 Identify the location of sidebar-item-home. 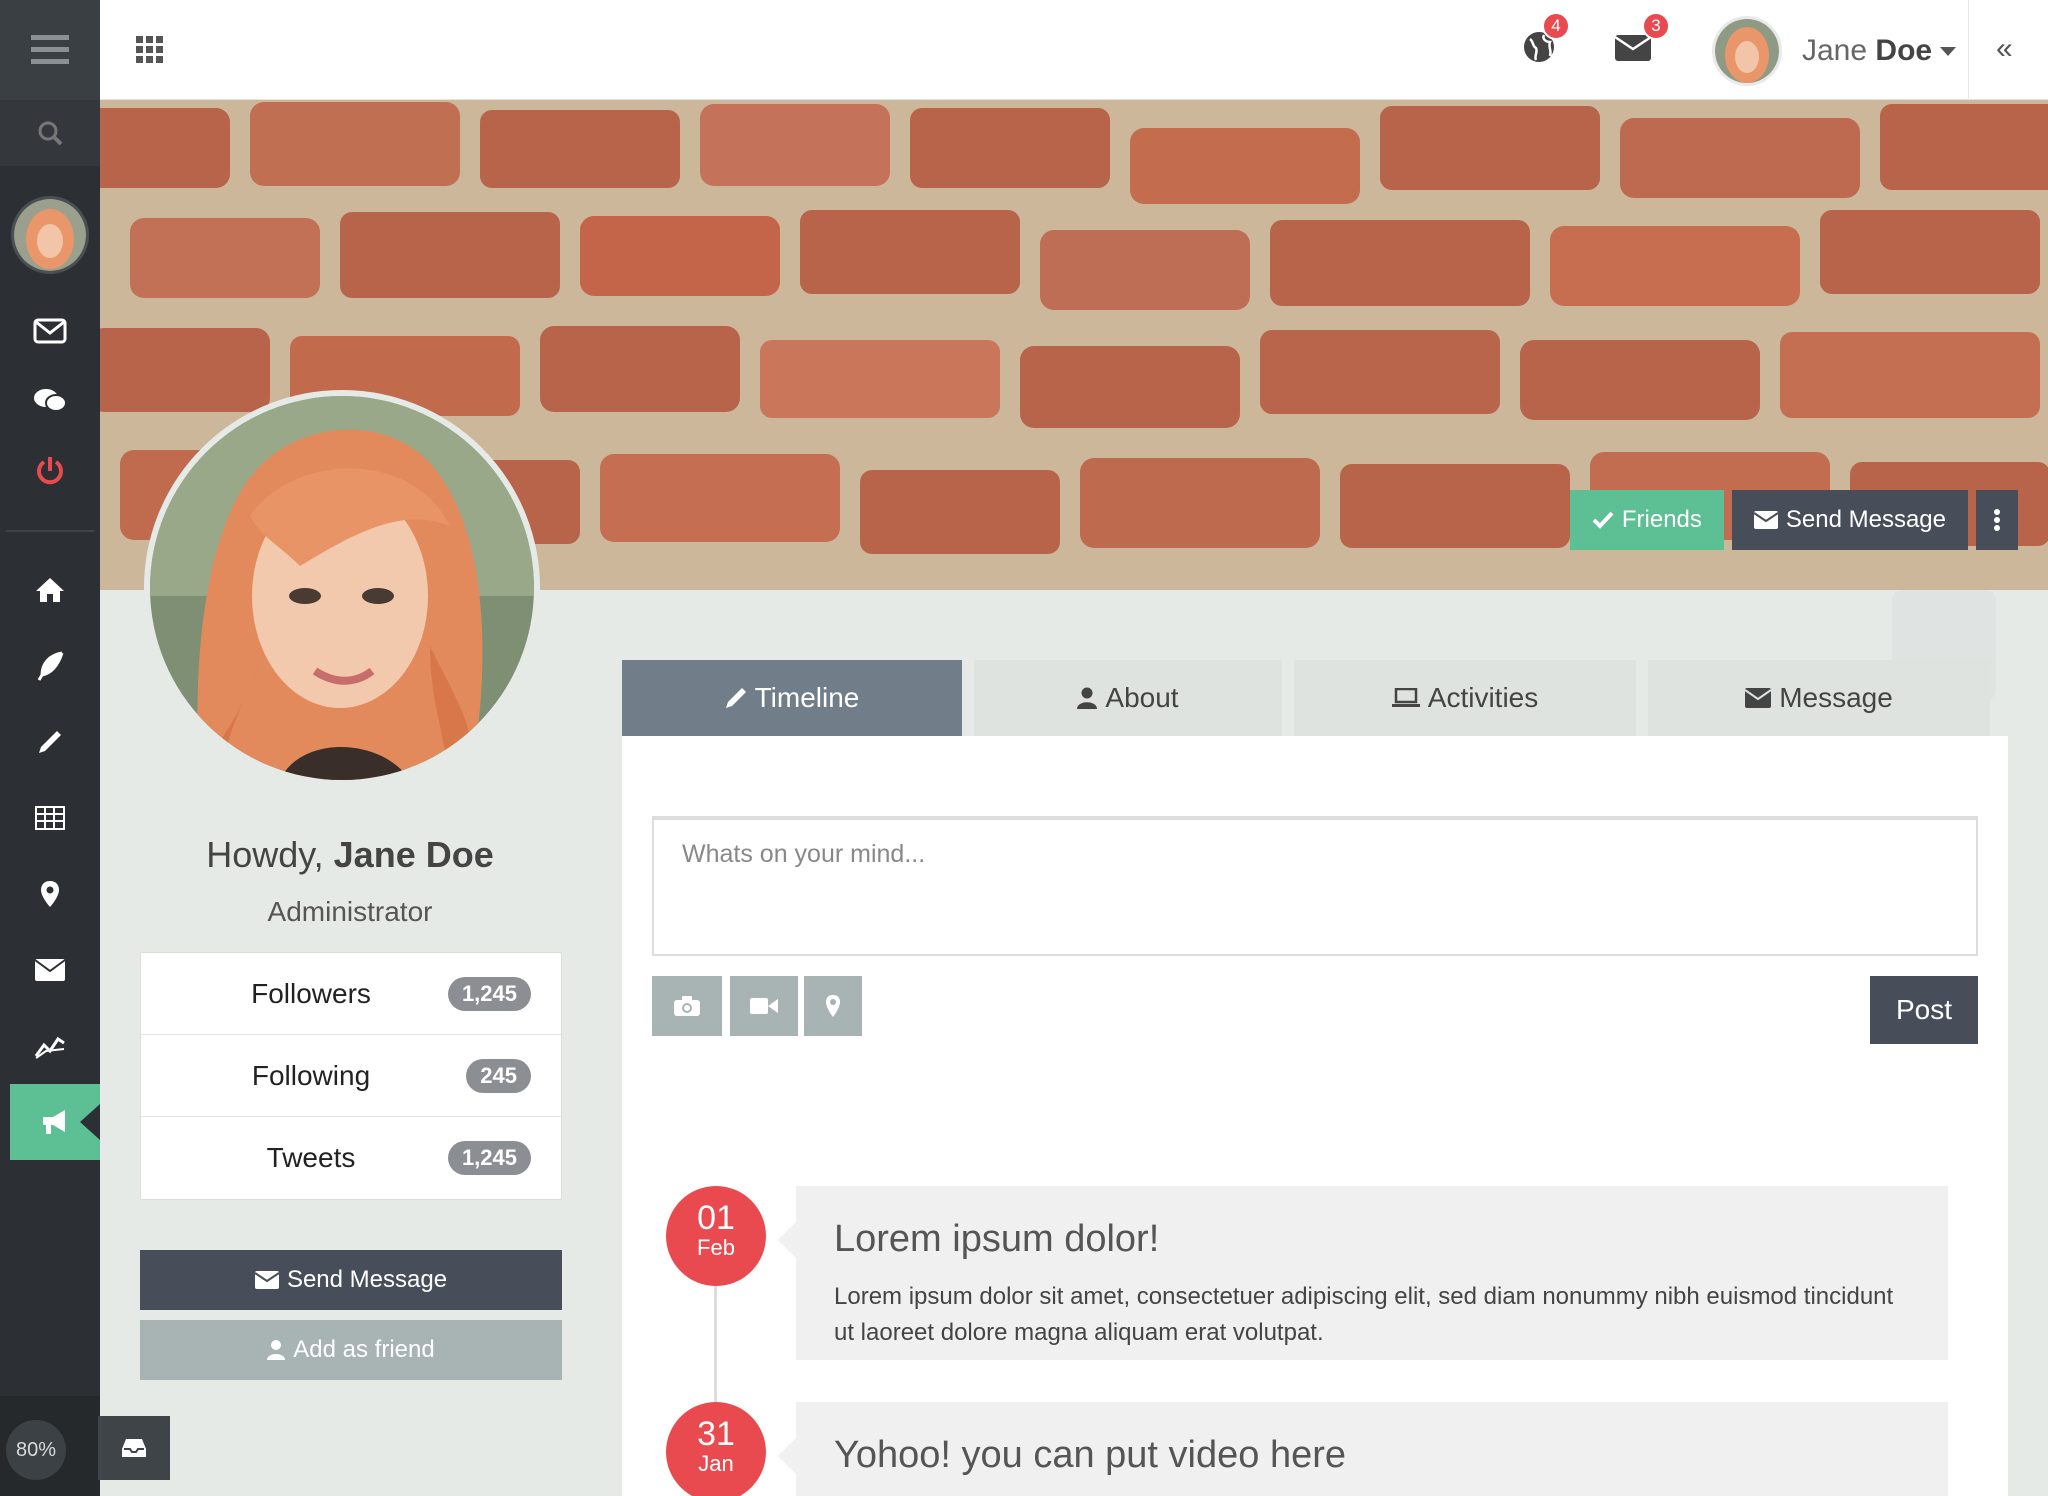
(50, 590).